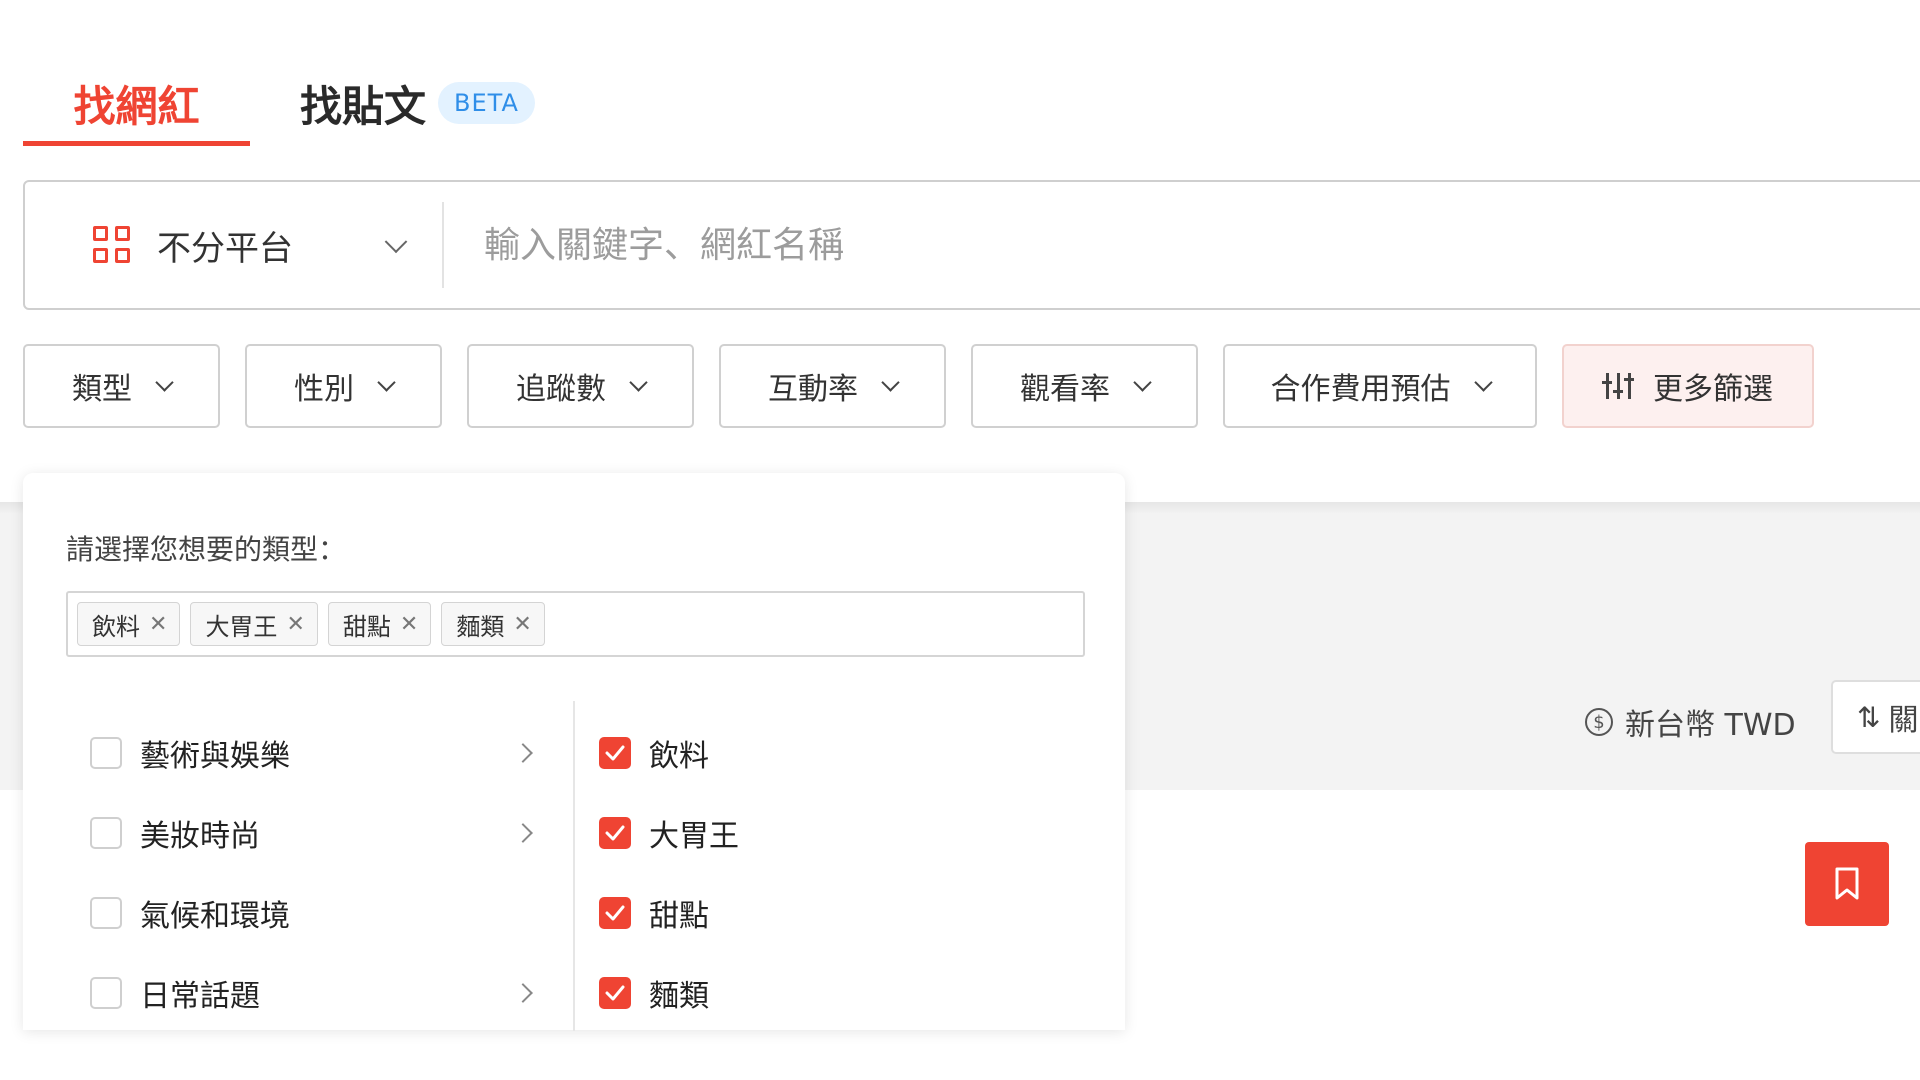  Describe the element at coordinates (366, 626) in the screenshot. I see `tag-label: 甜點` at that location.